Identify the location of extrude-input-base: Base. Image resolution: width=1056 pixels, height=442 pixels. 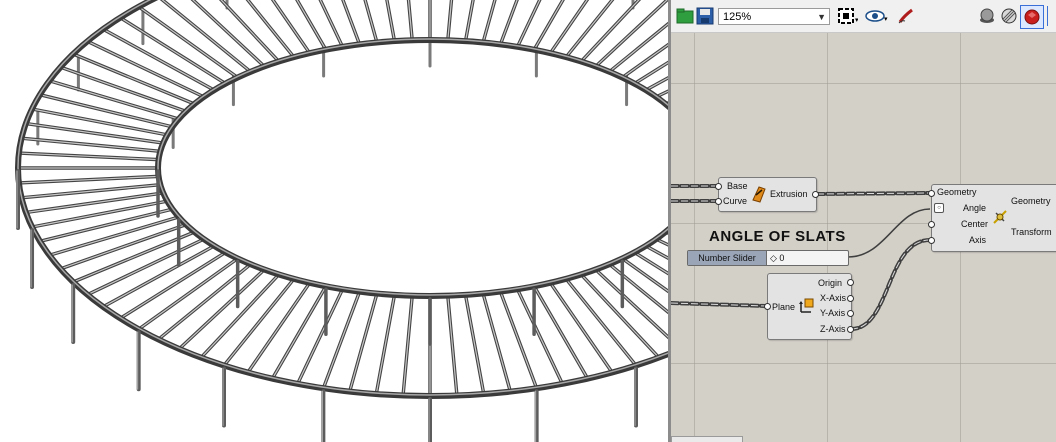
(737, 186).